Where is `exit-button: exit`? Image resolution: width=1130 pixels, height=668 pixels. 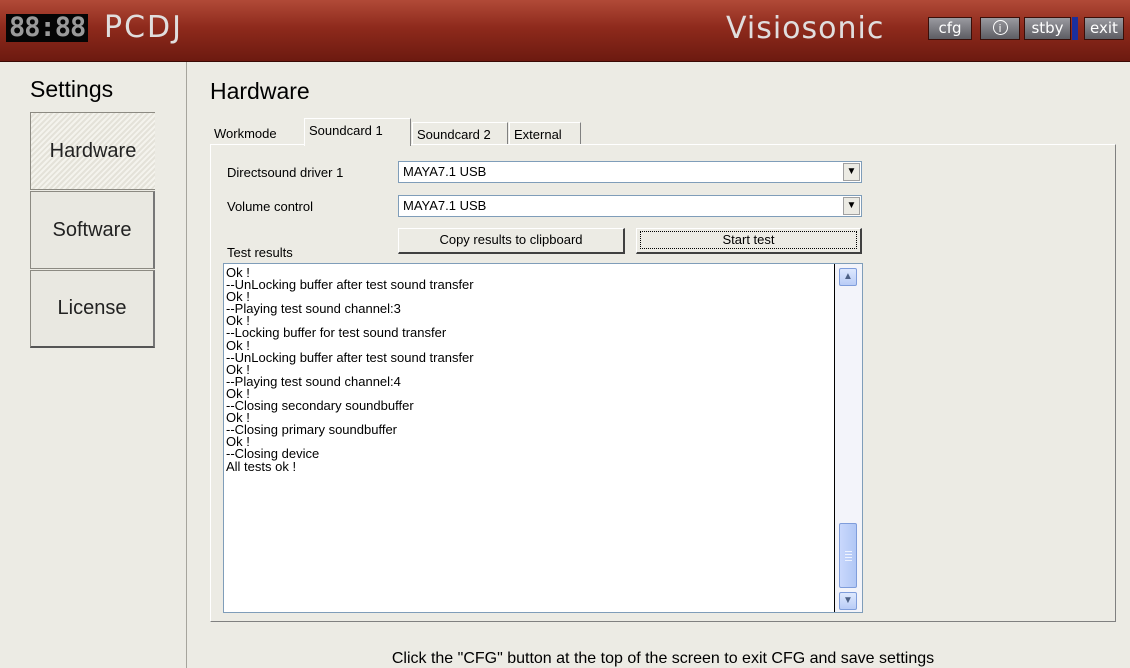
exit-button: exit is located at coordinates (1104, 28).